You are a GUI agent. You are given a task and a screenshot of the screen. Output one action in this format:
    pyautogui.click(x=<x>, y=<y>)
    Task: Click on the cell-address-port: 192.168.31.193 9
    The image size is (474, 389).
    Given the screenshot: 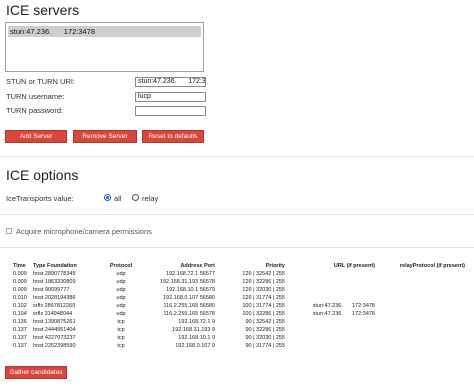 What is the action you would take?
    pyautogui.click(x=193, y=330)
    